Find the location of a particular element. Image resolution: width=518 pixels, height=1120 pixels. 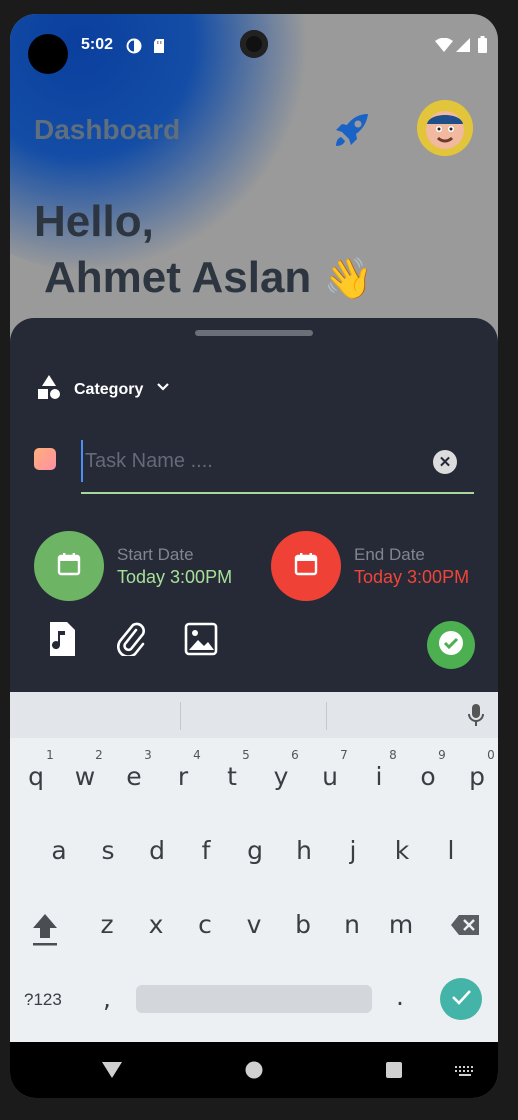

wifi-icon is located at coordinates (444, 47).